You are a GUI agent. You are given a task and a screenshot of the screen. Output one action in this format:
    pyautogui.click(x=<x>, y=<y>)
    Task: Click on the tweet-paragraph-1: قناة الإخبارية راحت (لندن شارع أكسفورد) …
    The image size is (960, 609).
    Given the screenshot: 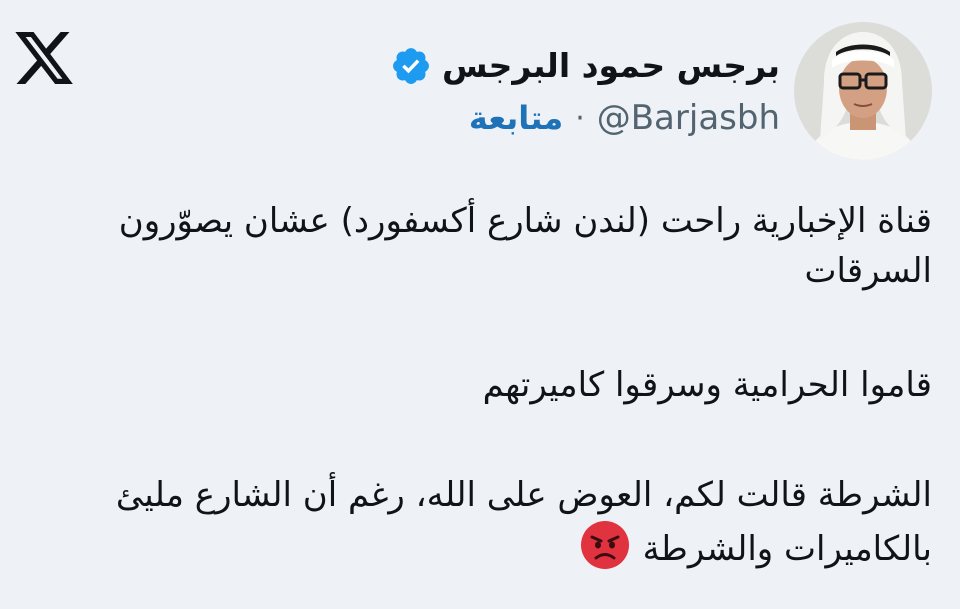 What is the action you would take?
    pyautogui.click(x=525, y=246)
    